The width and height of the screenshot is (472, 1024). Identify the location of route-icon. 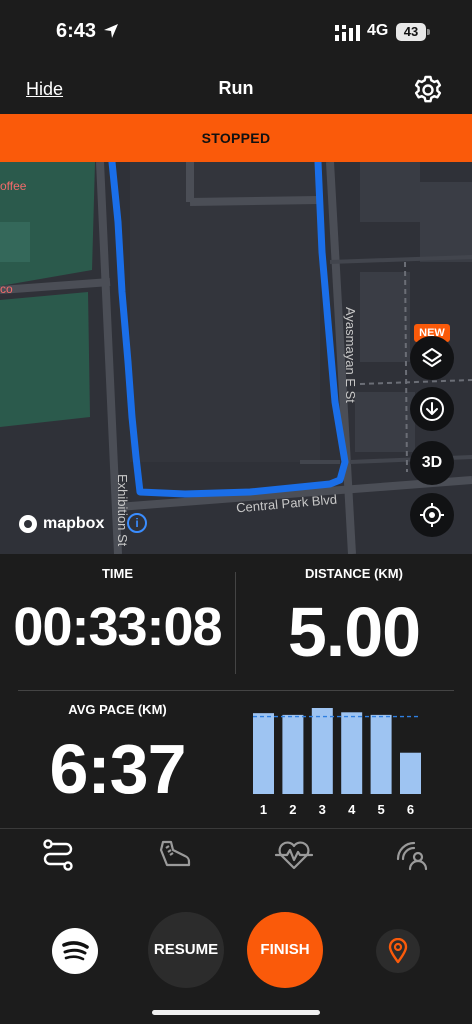
(58, 855).